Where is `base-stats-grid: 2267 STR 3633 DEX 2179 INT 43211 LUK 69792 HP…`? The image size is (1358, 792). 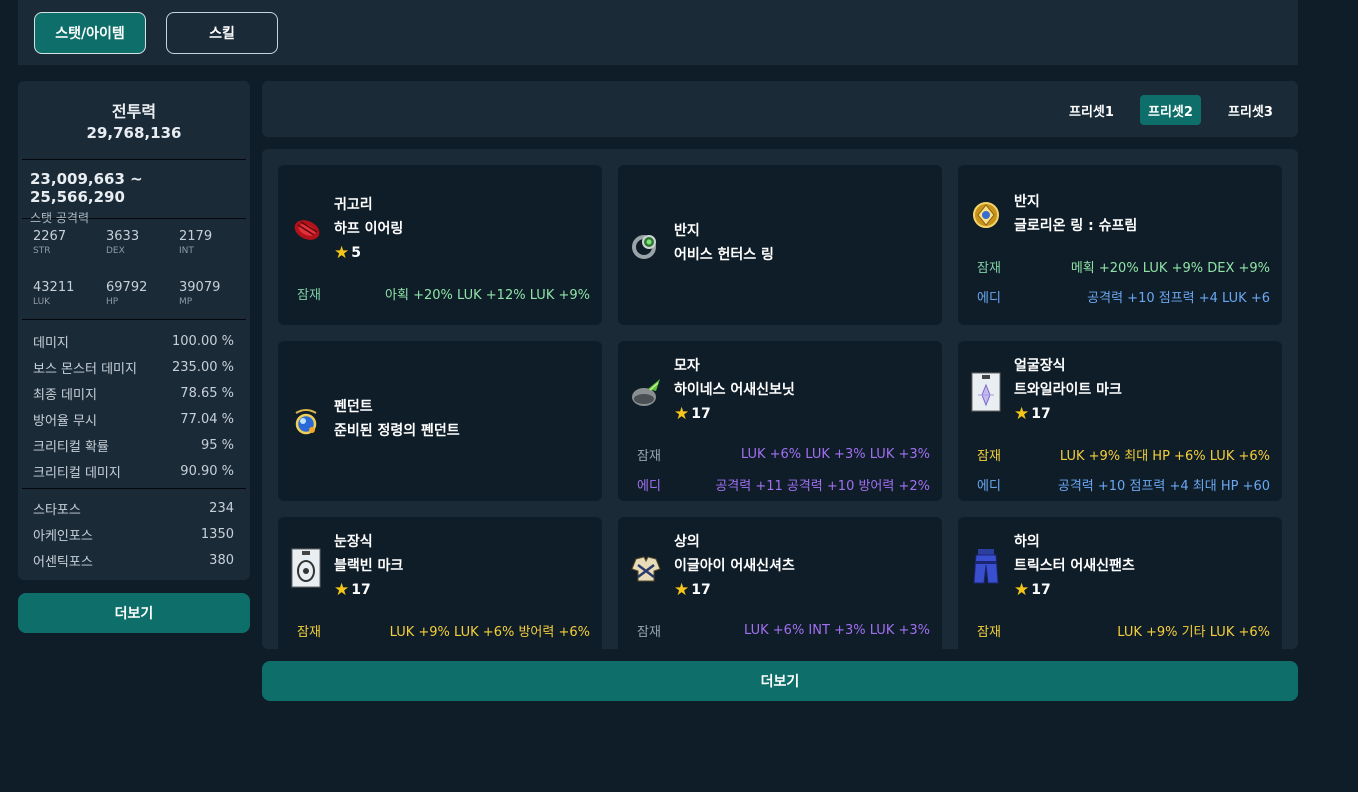 base-stats-grid: 2267 STR 3633 DEX 2179 INT 43211 LUK 69792 HP… is located at coordinates (134, 269).